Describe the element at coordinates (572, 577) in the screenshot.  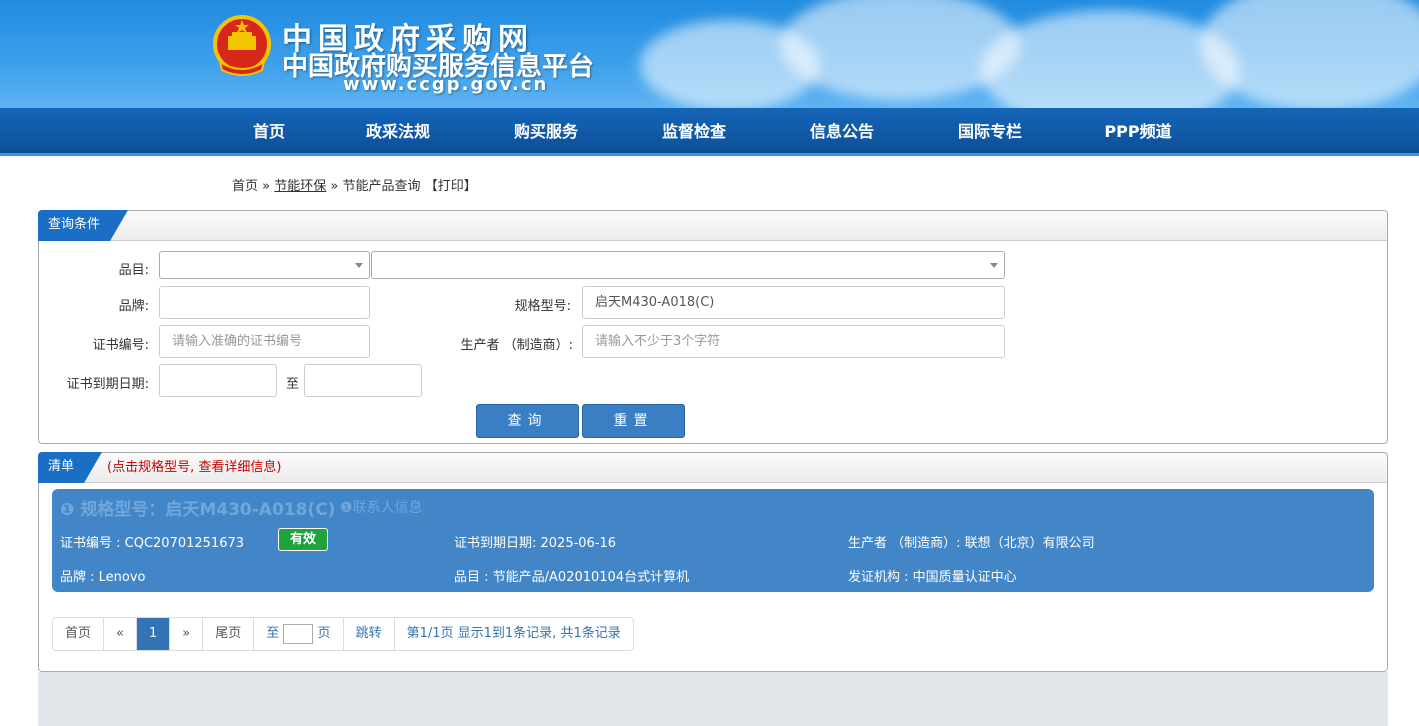
I see `result-category: 品目 : 节能产品/A02010104台式计算机` at that location.